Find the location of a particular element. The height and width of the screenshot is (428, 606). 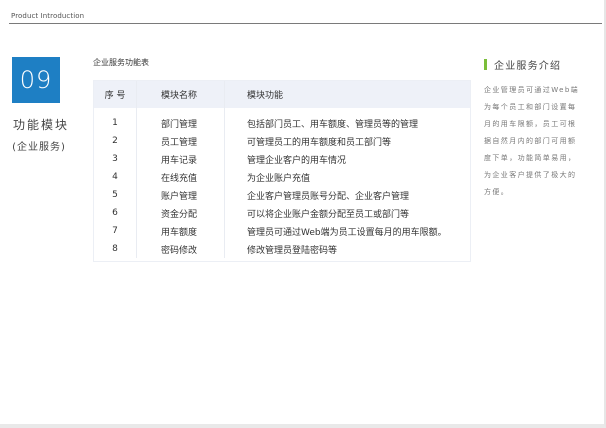

row-number: 3 is located at coordinates (115, 159).